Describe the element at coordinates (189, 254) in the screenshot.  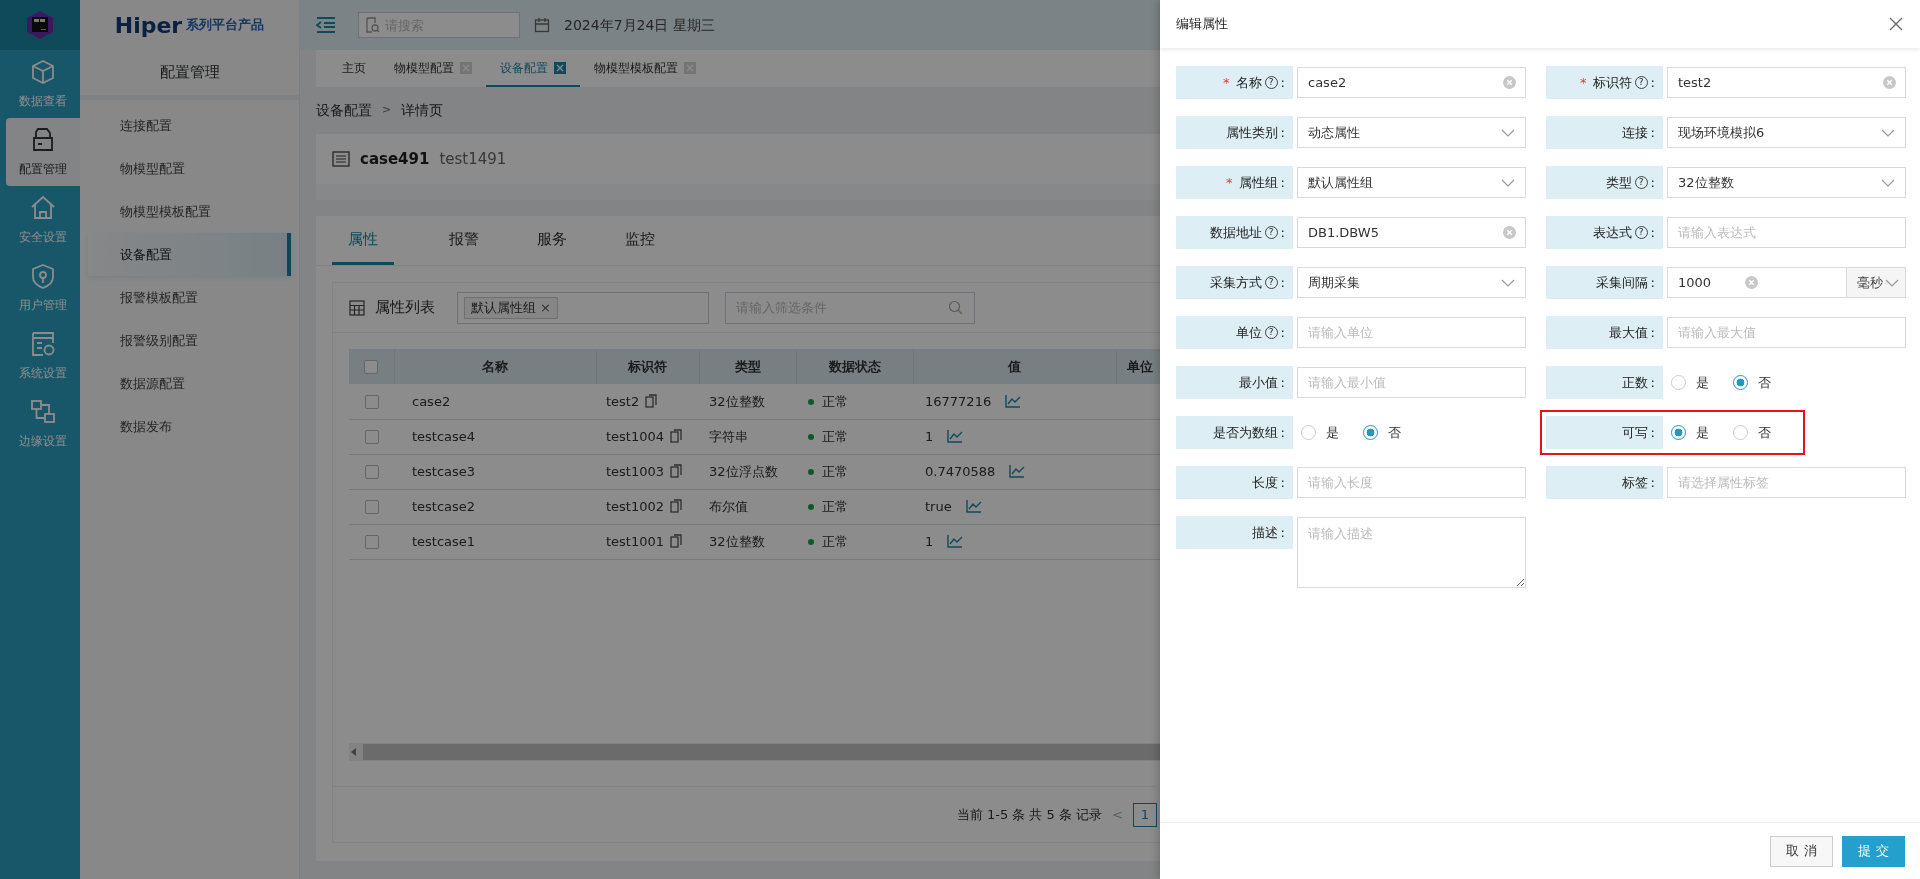
I see `sidebar-item: 设备配置` at that location.